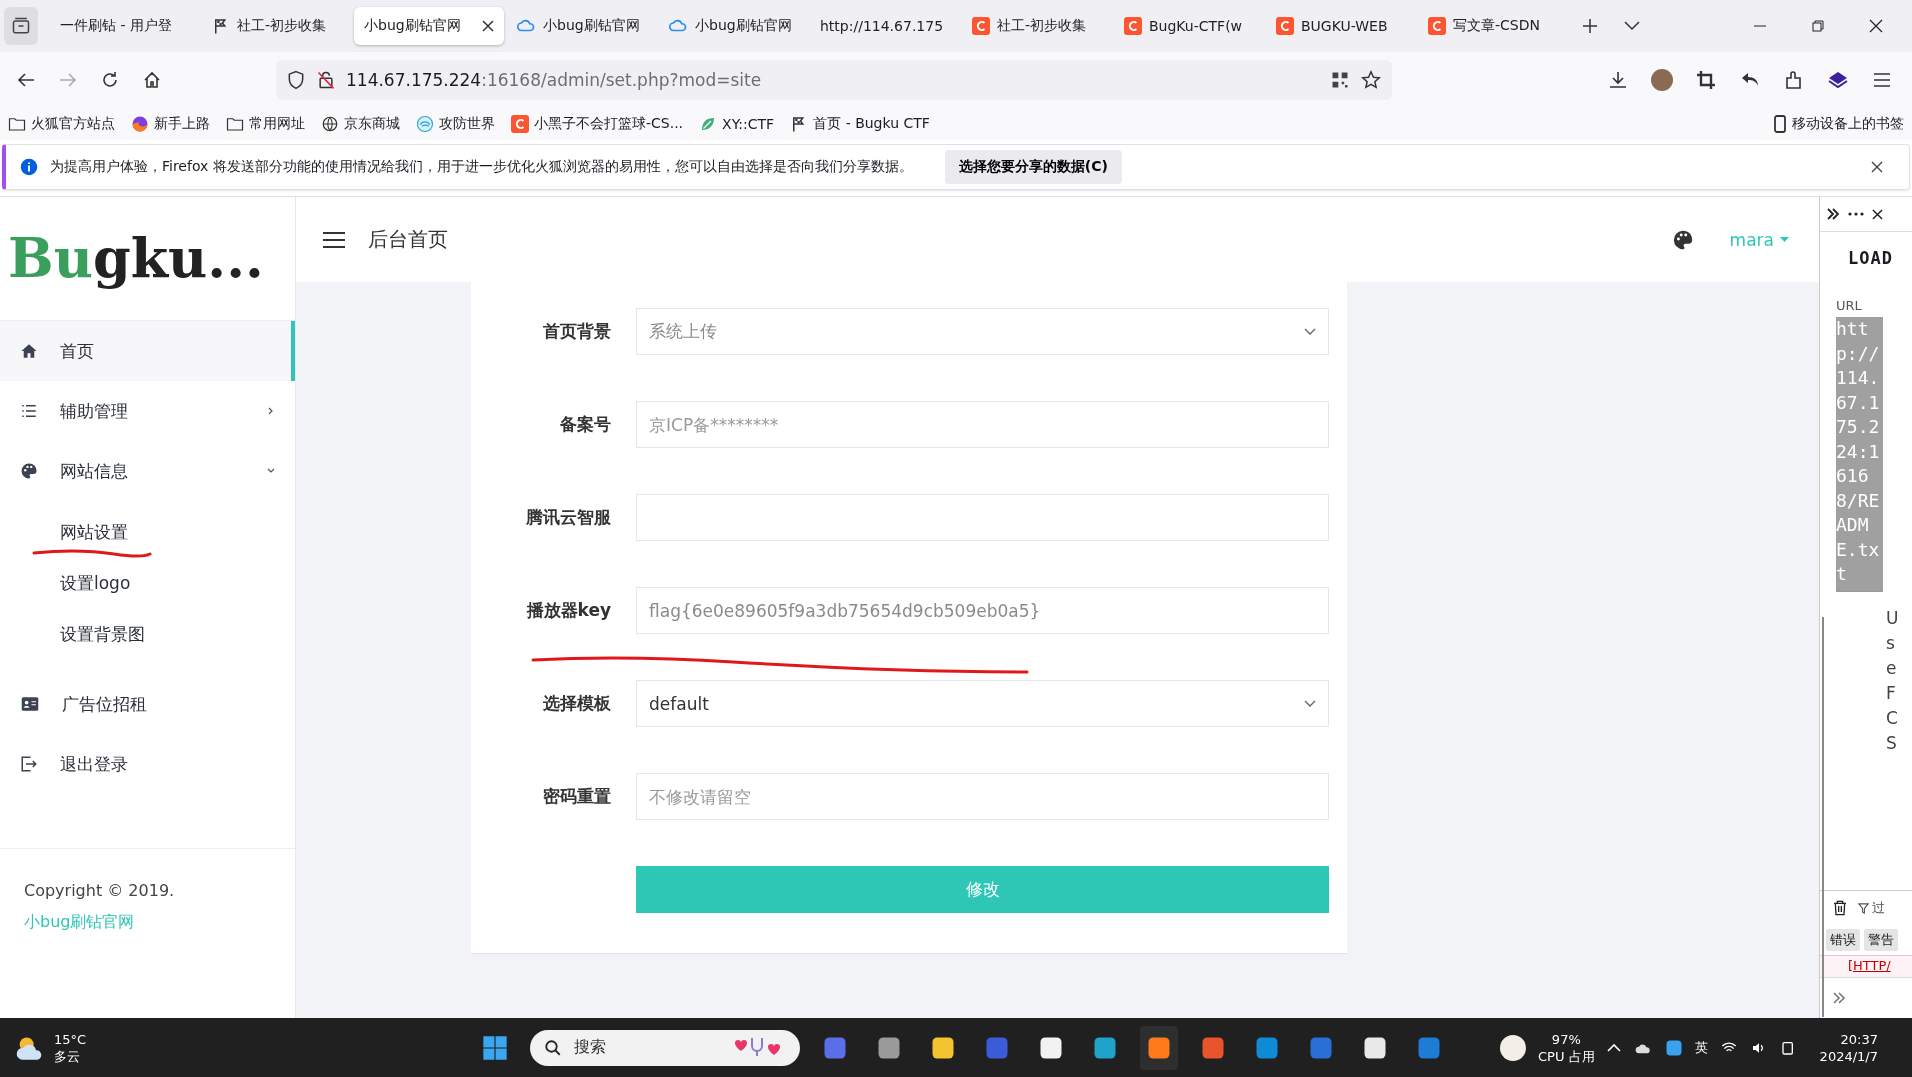 This screenshot has width=1912, height=1077. Describe the element at coordinates (982, 610) in the screenshot. I see `input-field: flag{6e0e89605f9a3db75654d9cb509eb0a5}` at that location.